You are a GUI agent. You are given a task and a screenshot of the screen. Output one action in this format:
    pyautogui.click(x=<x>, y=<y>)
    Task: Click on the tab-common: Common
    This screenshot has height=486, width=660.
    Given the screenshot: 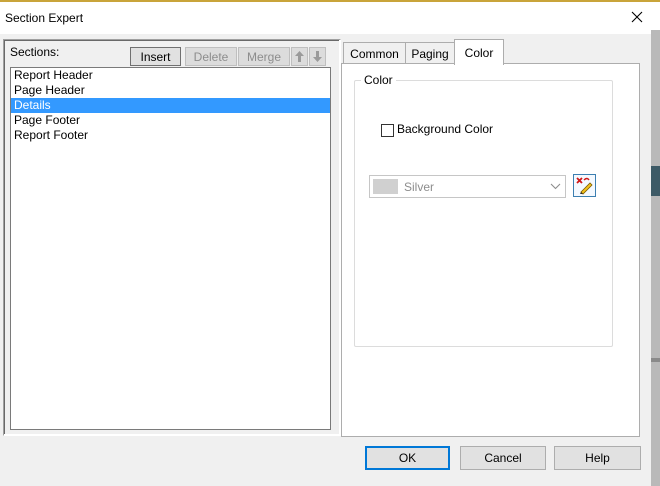 What is the action you would take?
    pyautogui.click(x=374, y=53)
    